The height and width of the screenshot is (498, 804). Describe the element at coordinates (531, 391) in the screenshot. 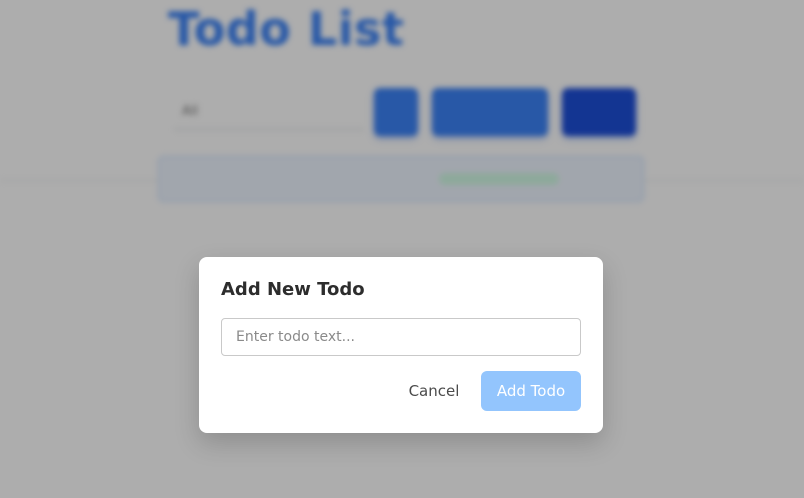

I see `add-todo-button: Add Todo` at that location.